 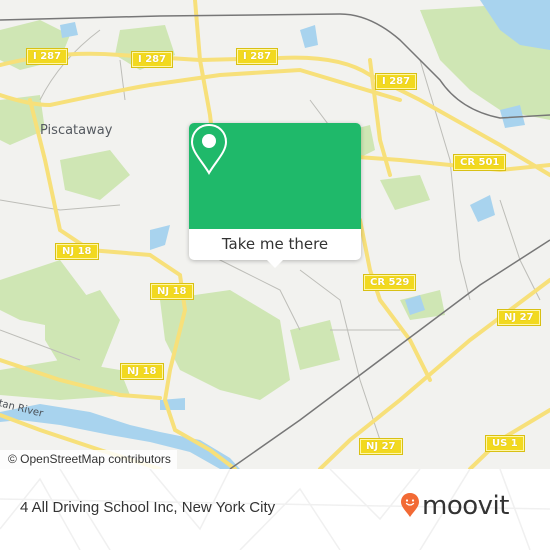 What do you see at coordinates (275, 264) in the screenshot?
I see `popup-tail` at bounding box center [275, 264].